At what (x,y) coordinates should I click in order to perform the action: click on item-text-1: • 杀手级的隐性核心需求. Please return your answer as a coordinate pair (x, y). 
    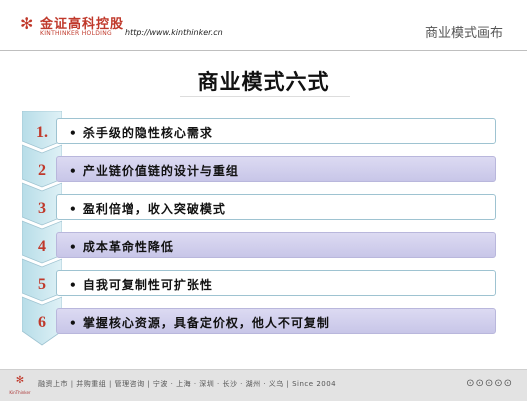
    Looking at the image, I should click on (141, 133).